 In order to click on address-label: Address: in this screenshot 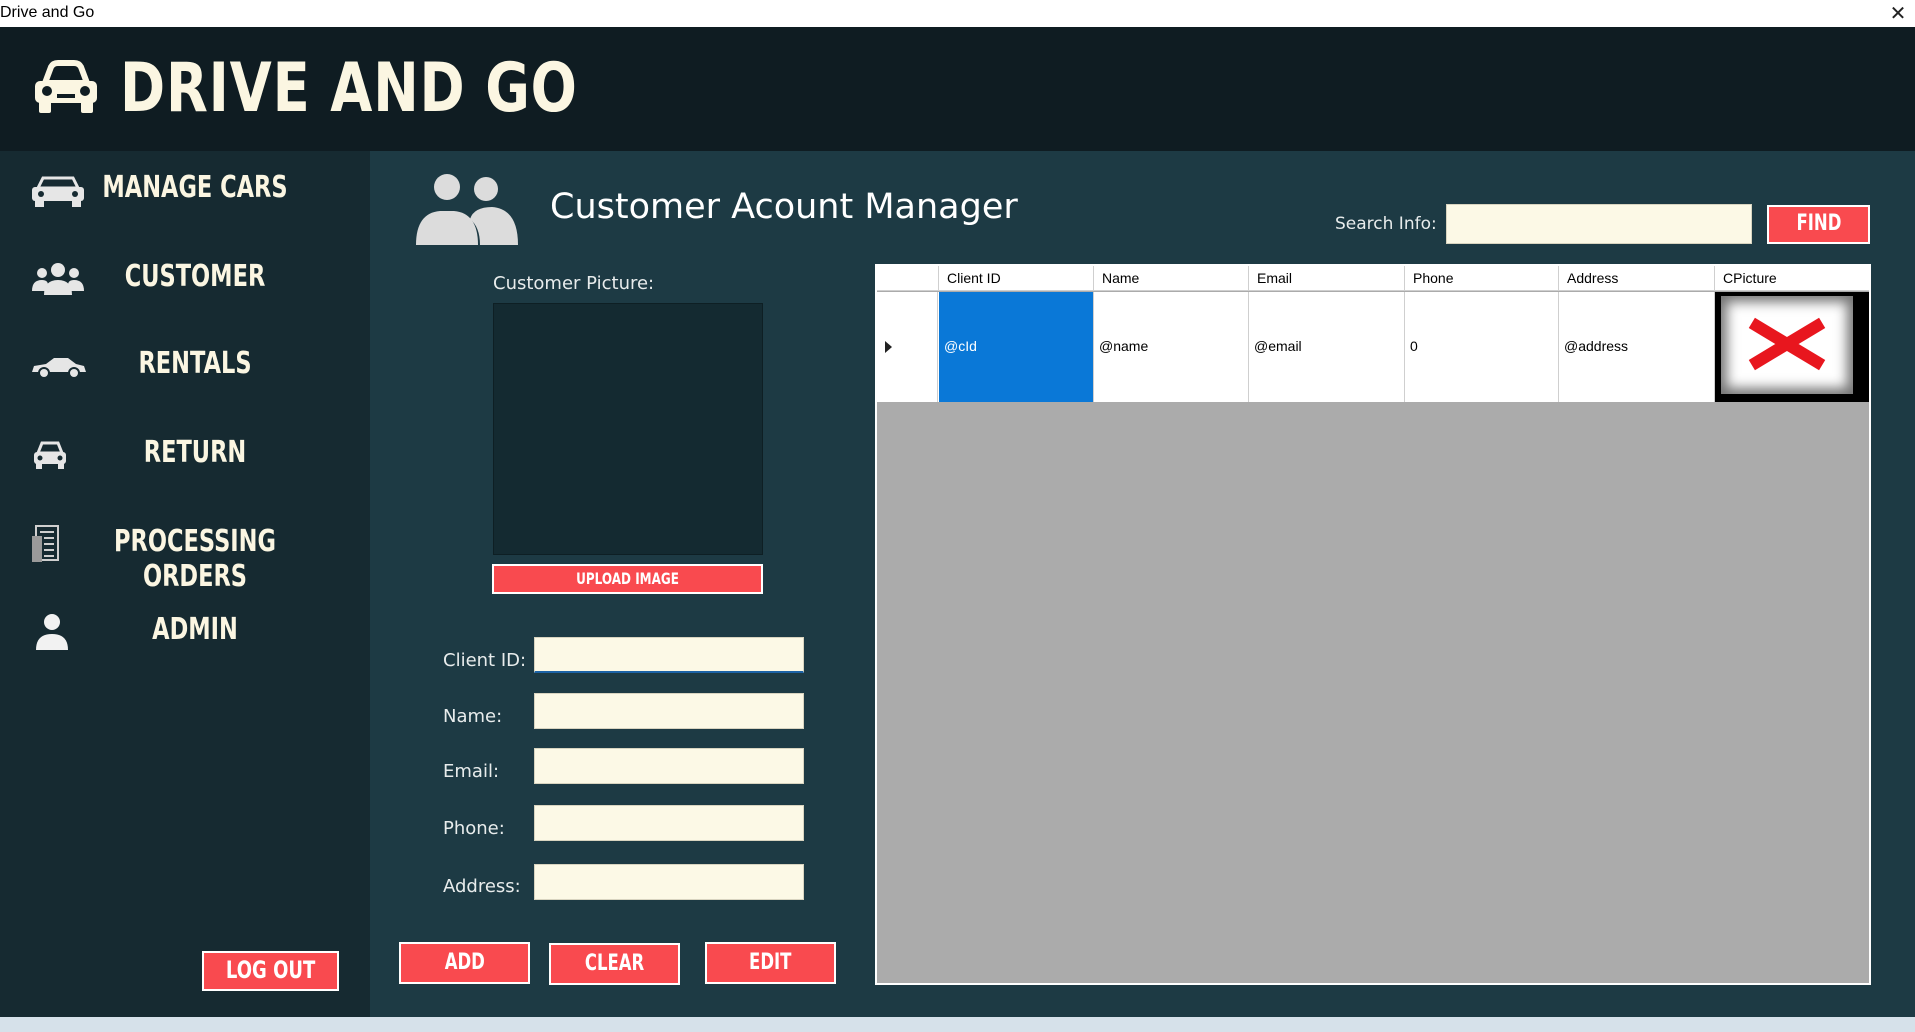, I will do `click(482, 886)`.